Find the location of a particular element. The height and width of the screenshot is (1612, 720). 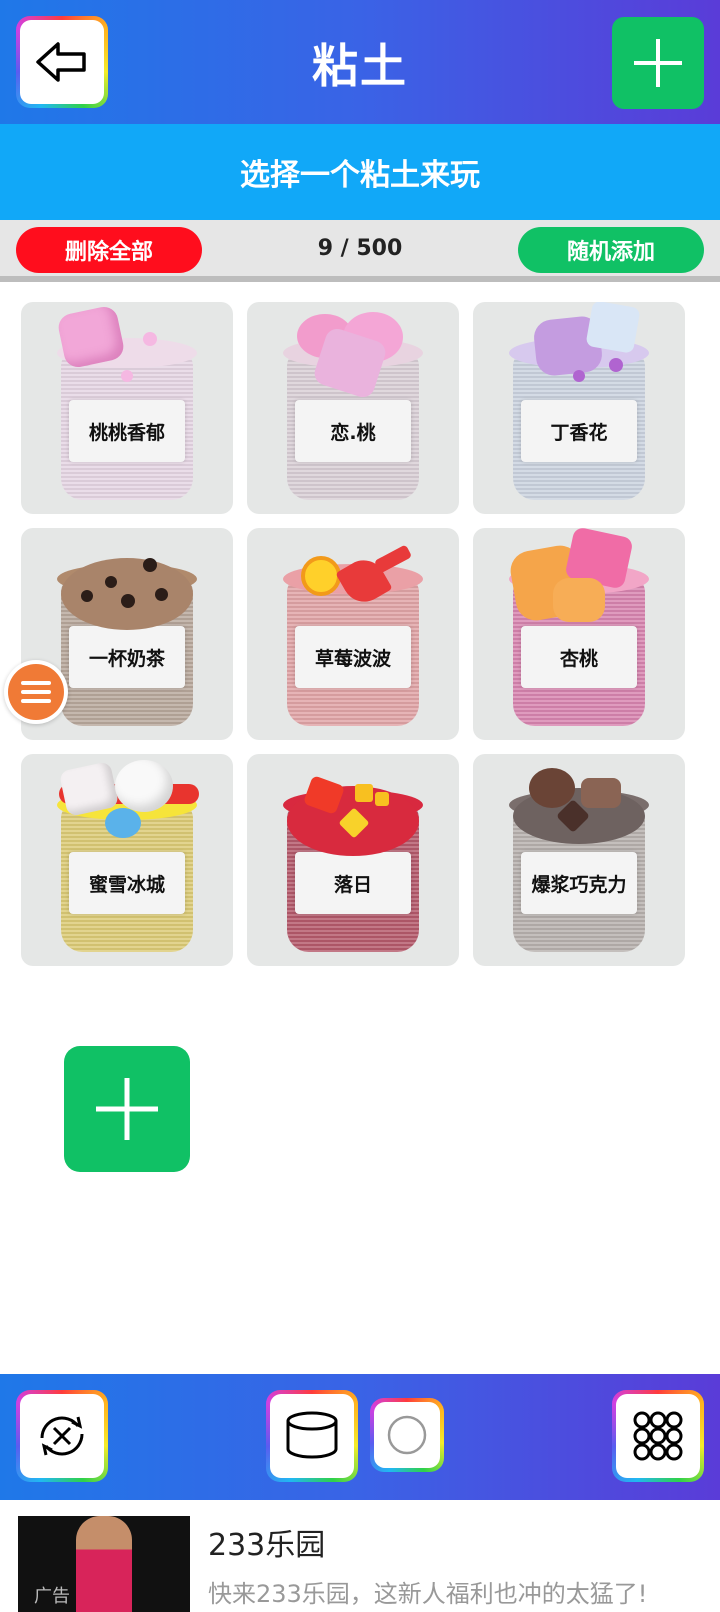

slime-card: 丁香花 is located at coordinates (579, 408).